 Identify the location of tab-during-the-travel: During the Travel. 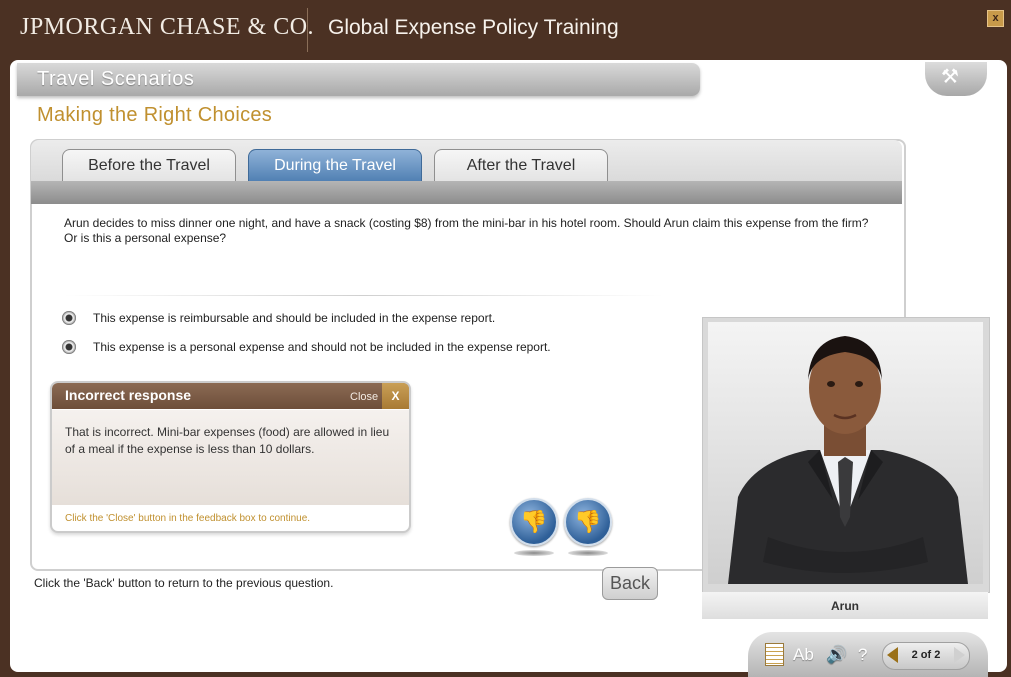
(335, 165).